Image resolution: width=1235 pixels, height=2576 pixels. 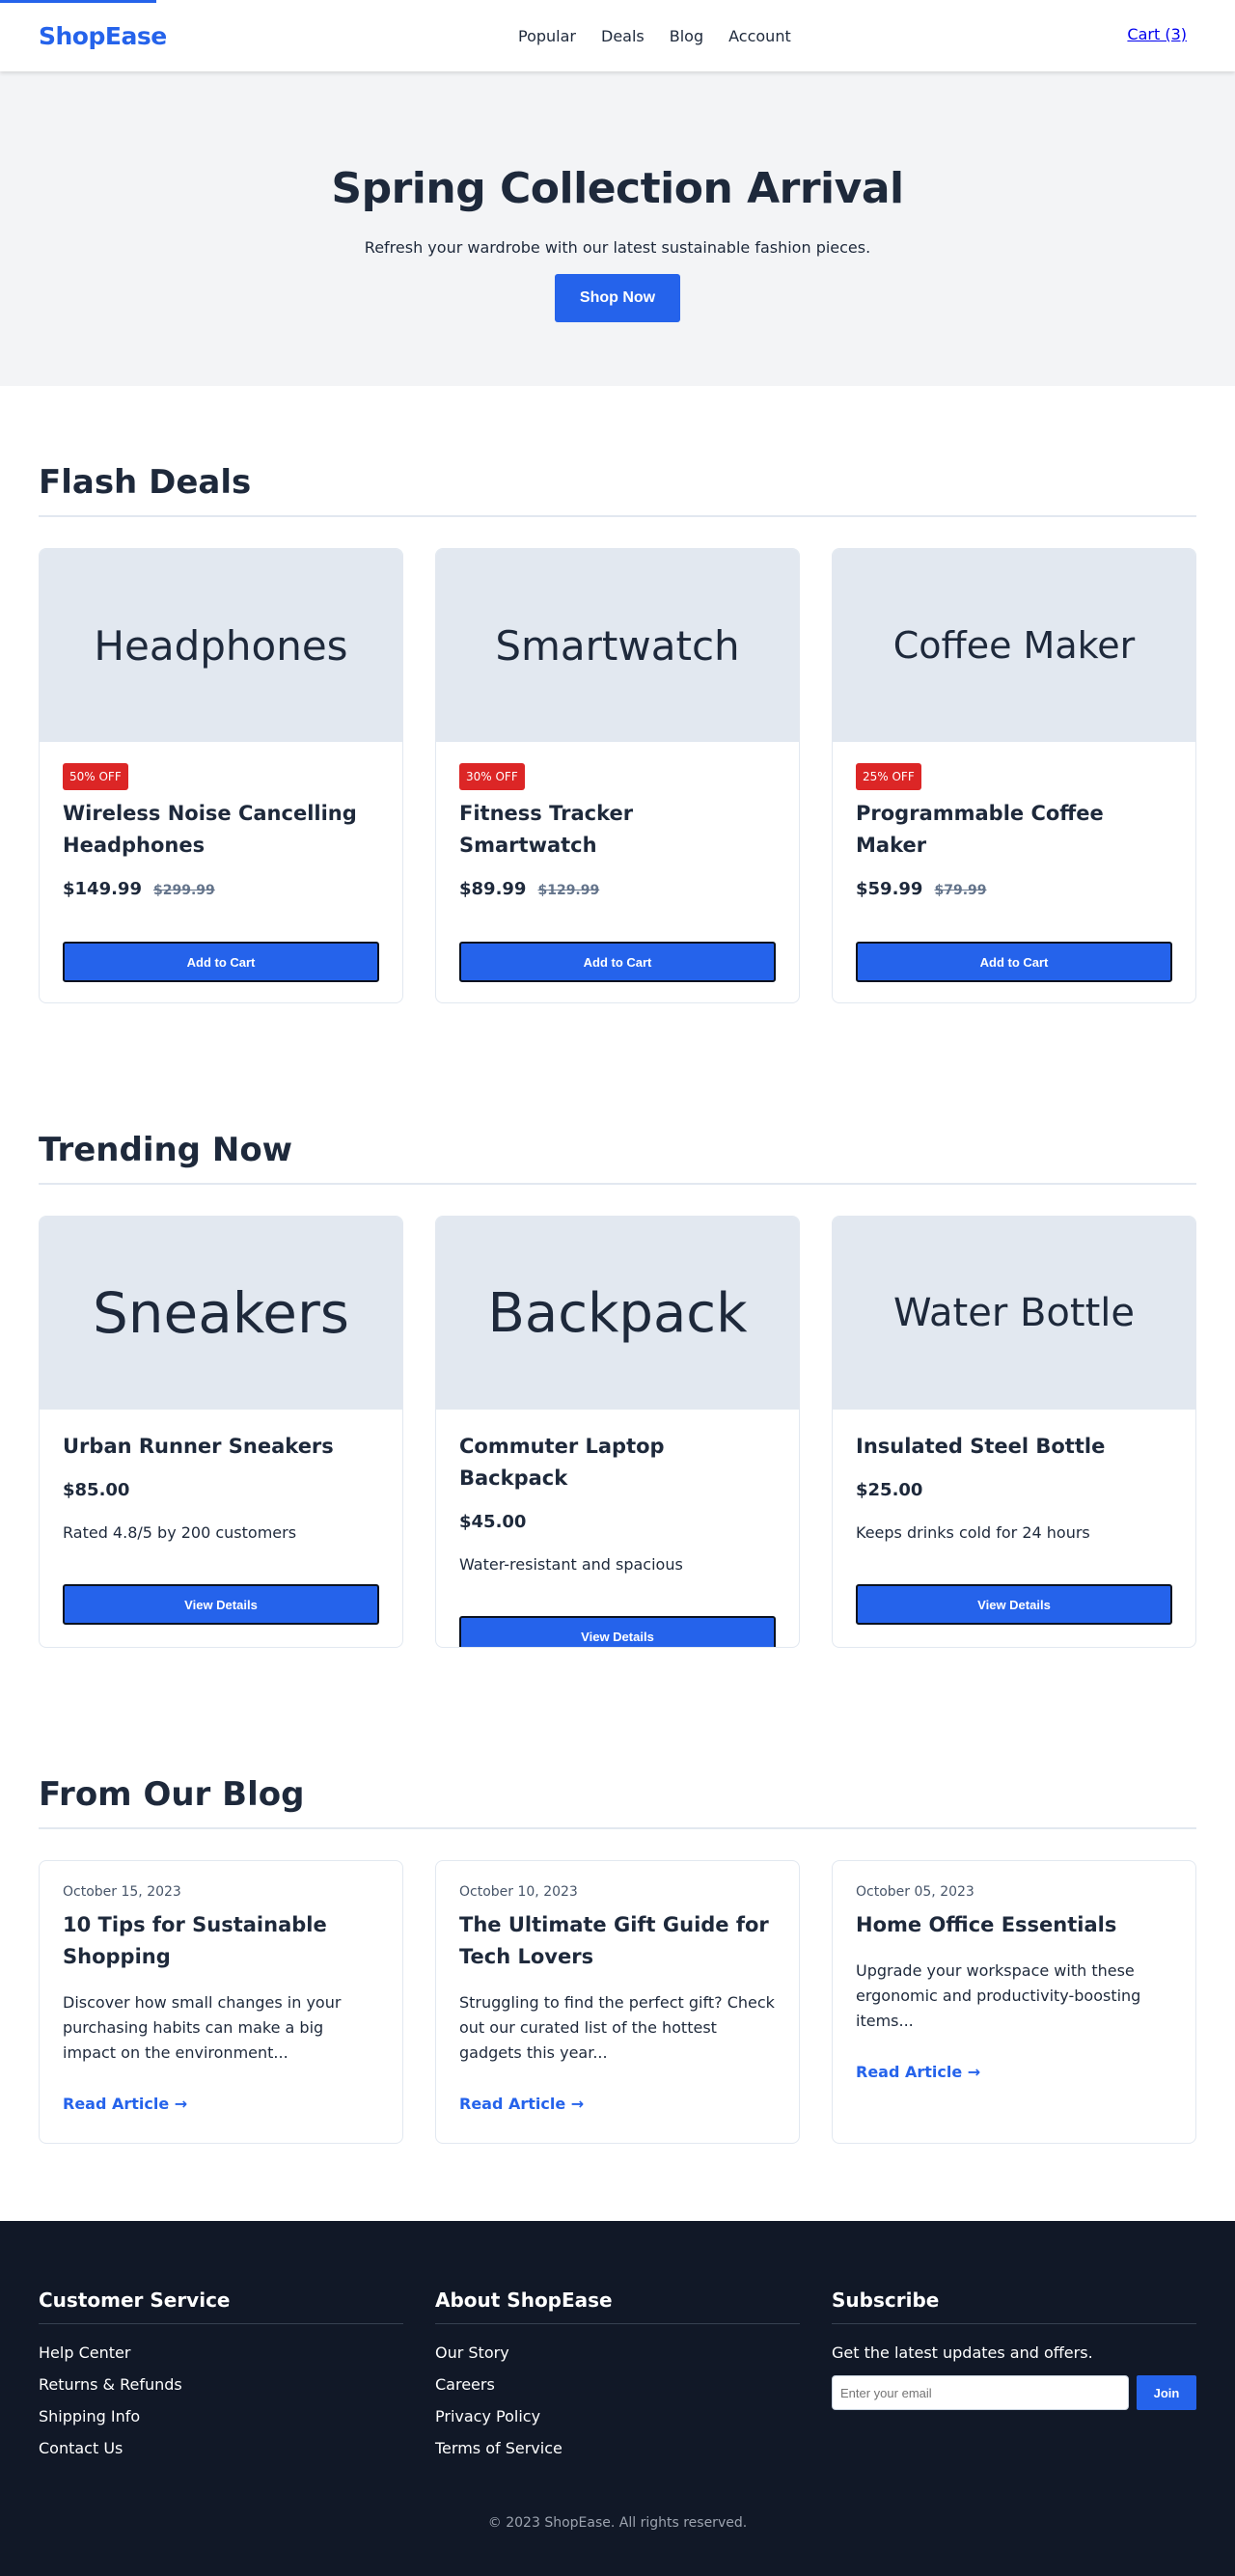 I want to click on product-image-placeholder: Headphones, so click(x=221, y=646).